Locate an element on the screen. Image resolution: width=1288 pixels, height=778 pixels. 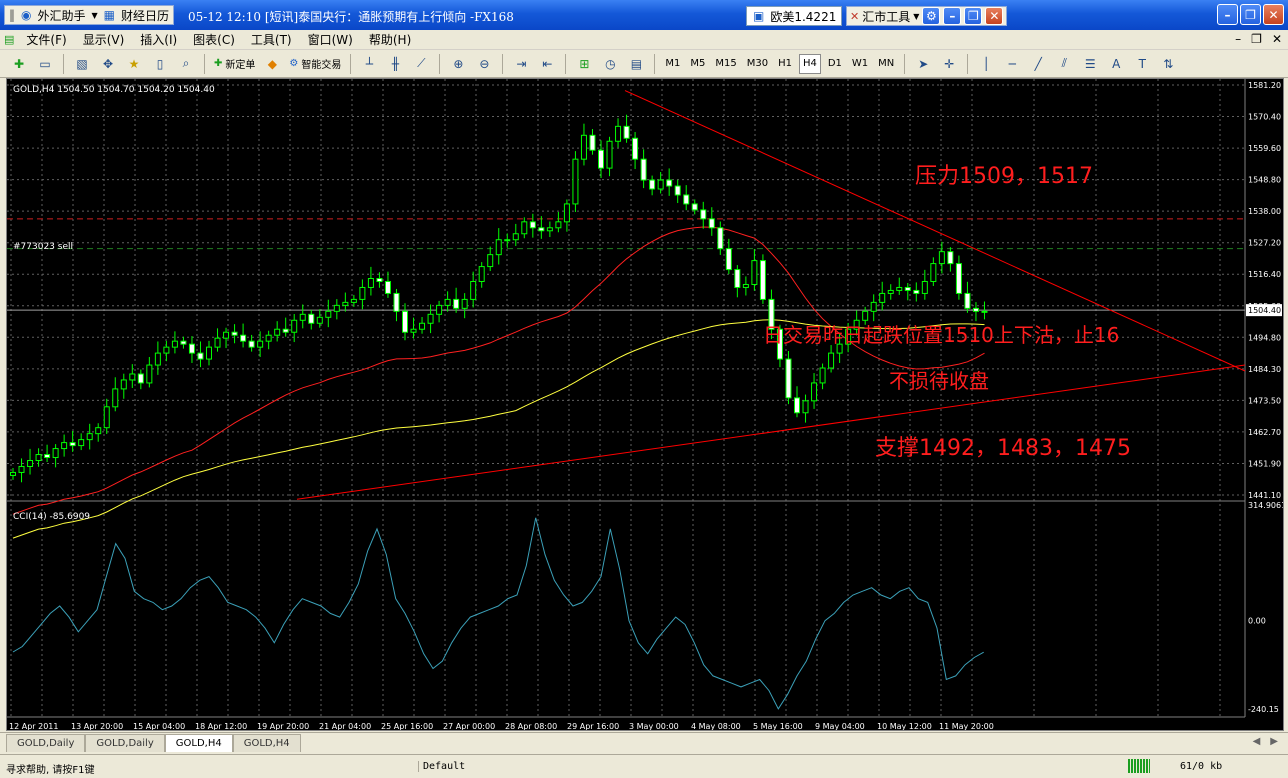
minimize-button: – is located at coordinates (1227, 14).